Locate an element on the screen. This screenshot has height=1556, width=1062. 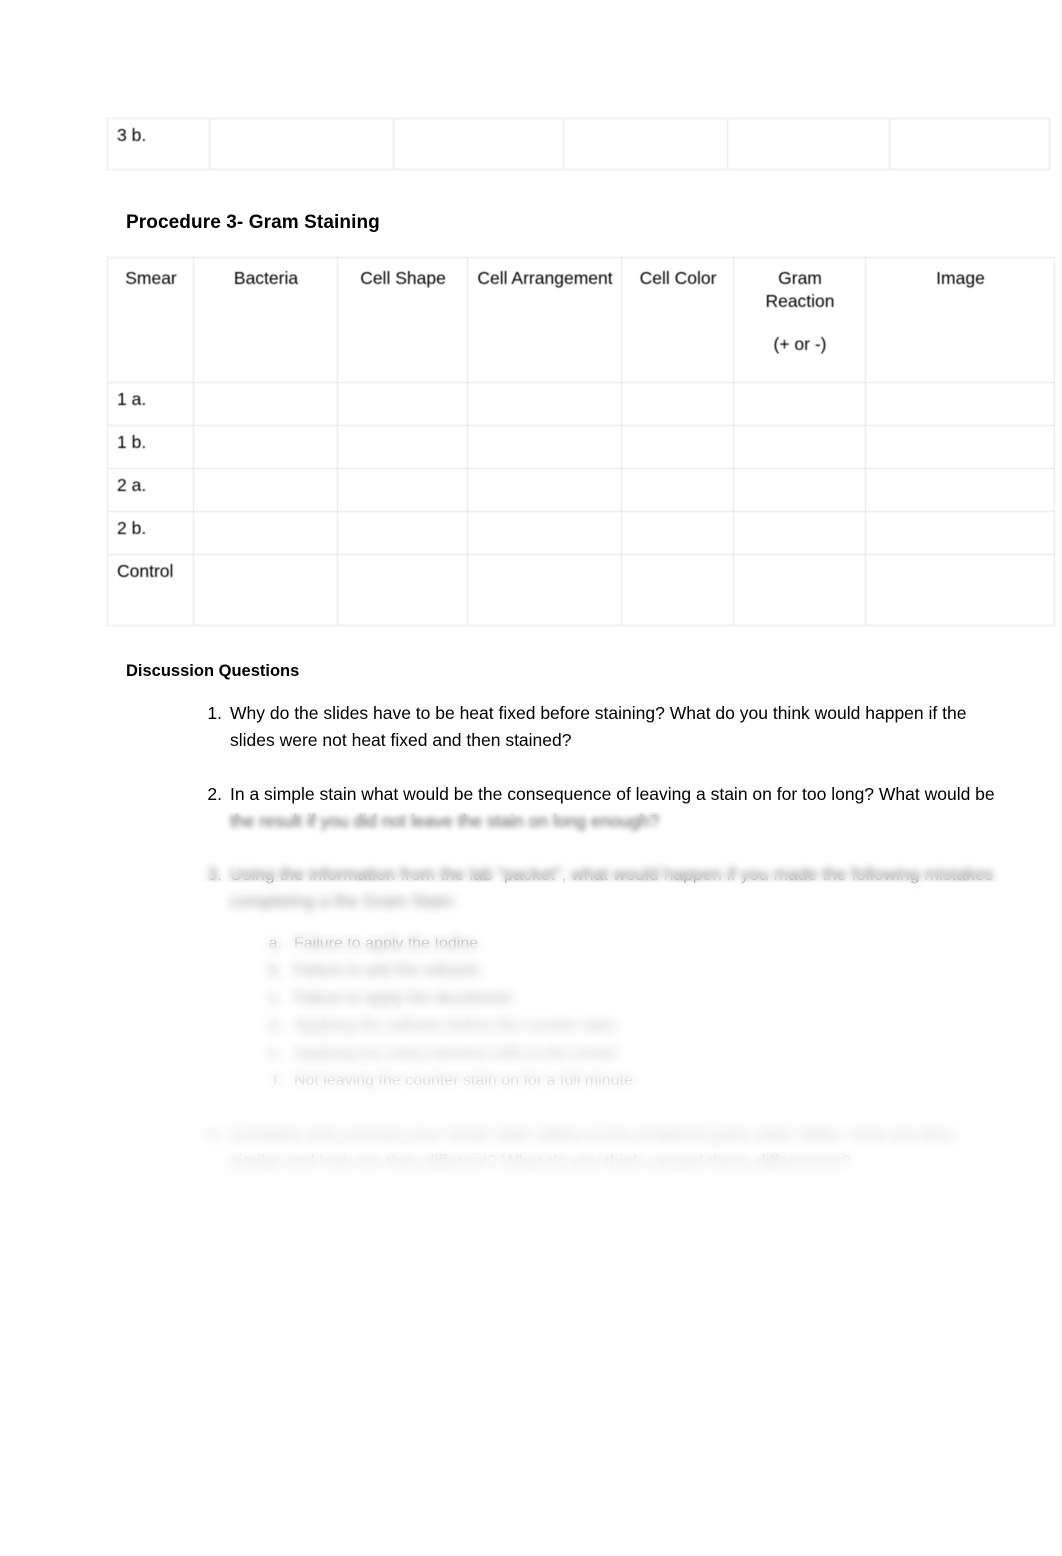
table-row-label: 1 b. is located at coordinates (150, 447).